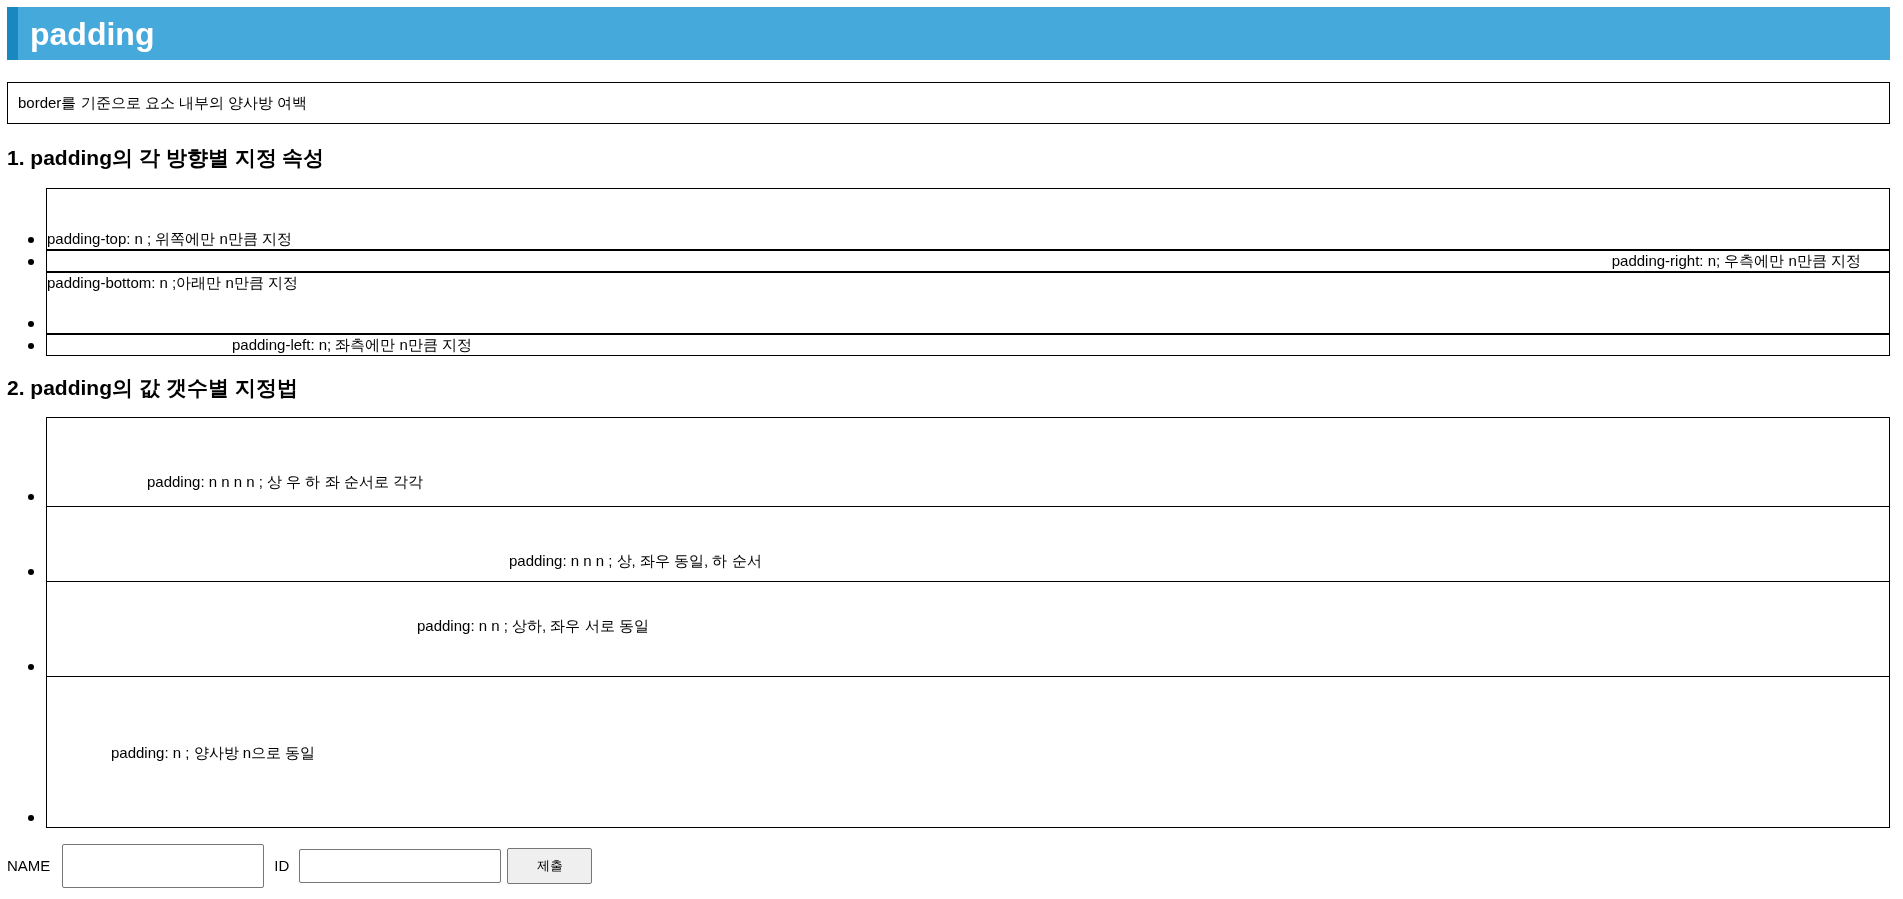 This screenshot has height=899, width=1903. I want to click on name-label: NAME, so click(29, 865).